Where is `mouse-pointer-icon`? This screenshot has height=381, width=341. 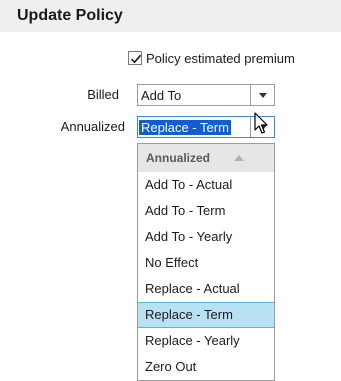 mouse-pointer-icon is located at coordinates (261, 123).